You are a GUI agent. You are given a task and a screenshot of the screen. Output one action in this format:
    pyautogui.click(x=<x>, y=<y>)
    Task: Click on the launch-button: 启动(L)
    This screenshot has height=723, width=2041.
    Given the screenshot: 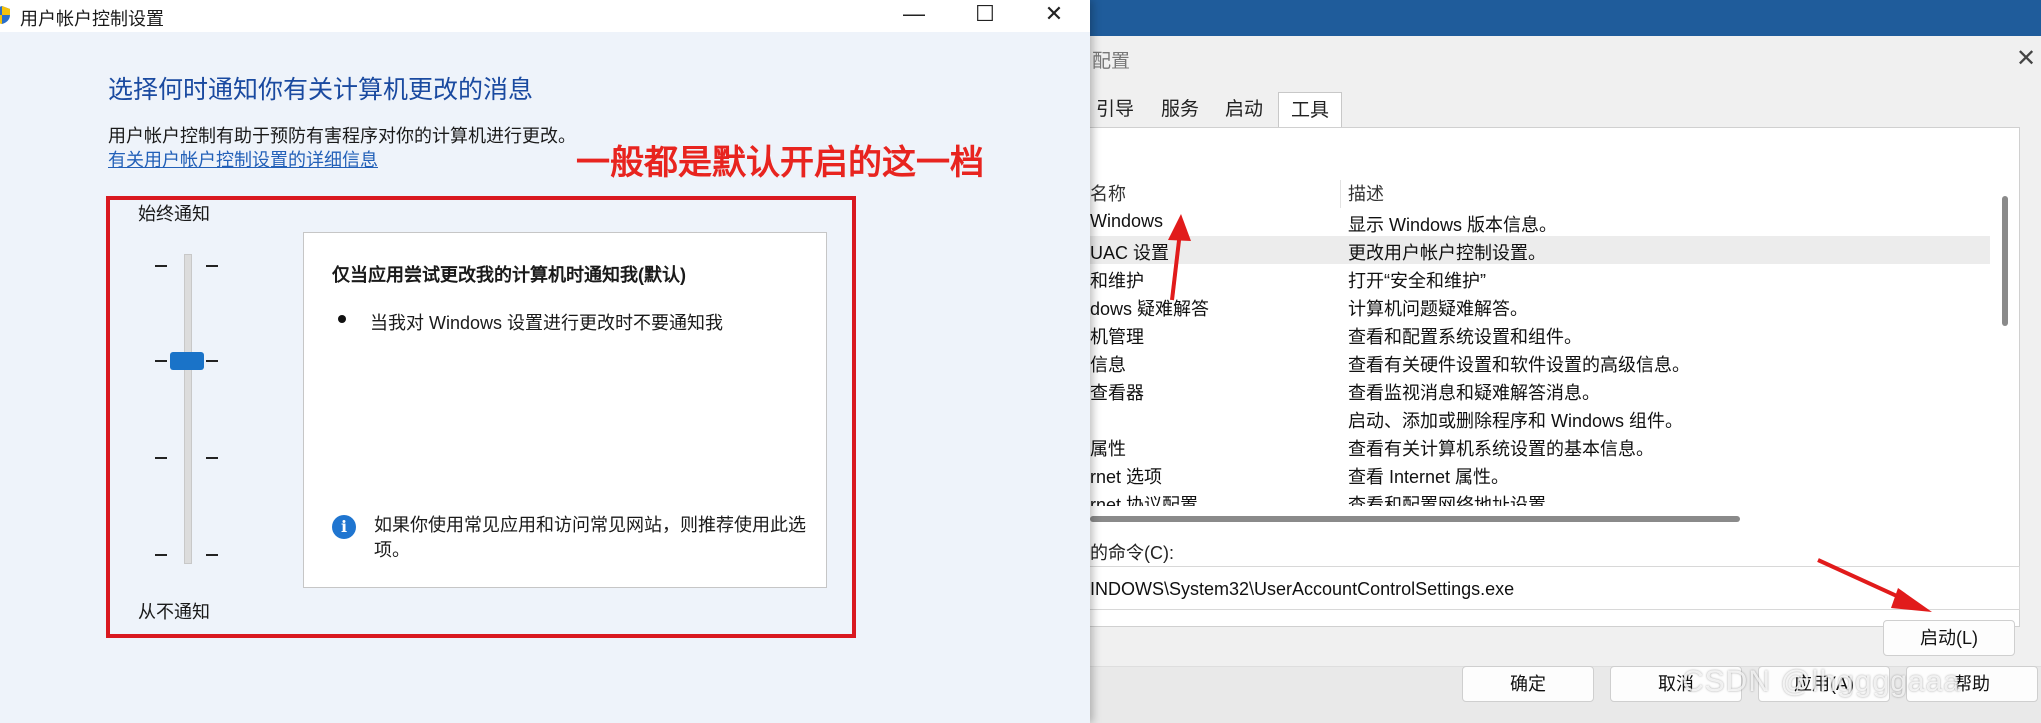 What is the action you would take?
    pyautogui.click(x=1949, y=638)
    